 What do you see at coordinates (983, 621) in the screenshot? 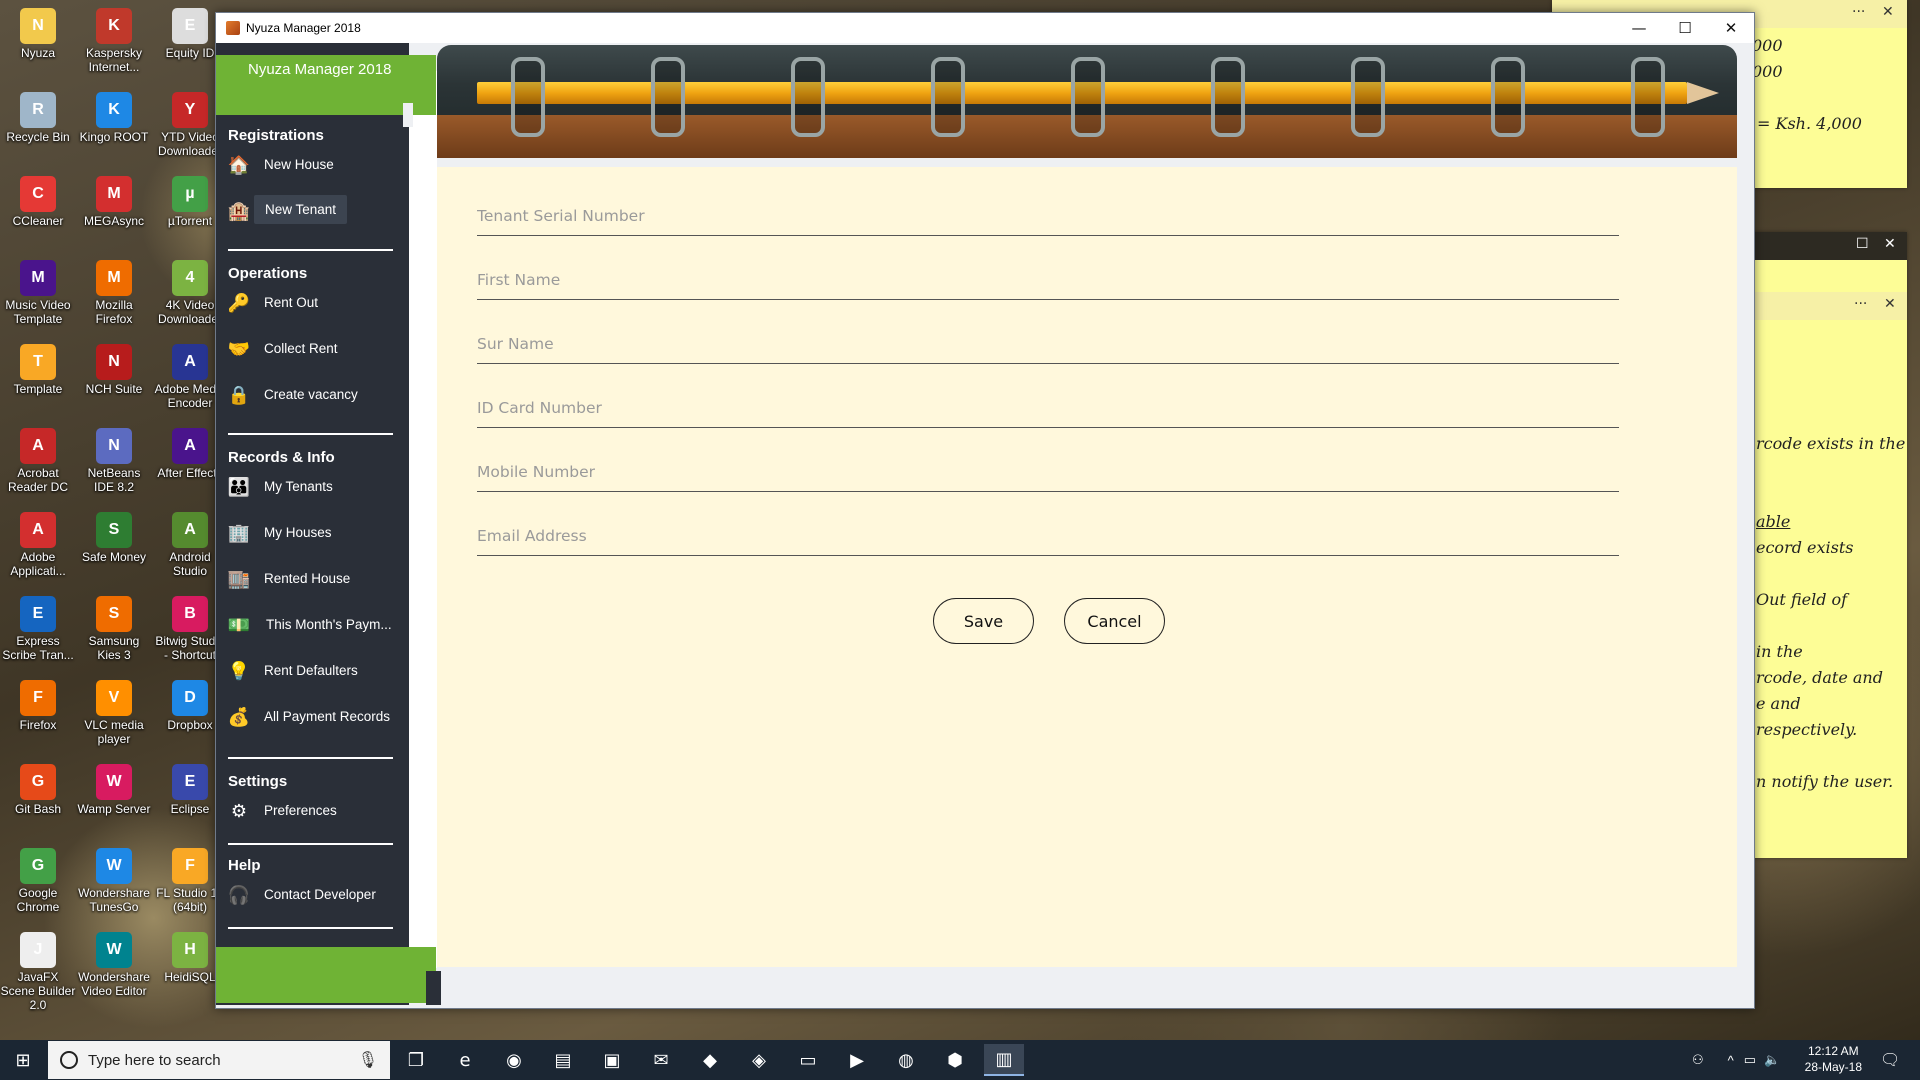
I see `save-button: Save` at bounding box center [983, 621].